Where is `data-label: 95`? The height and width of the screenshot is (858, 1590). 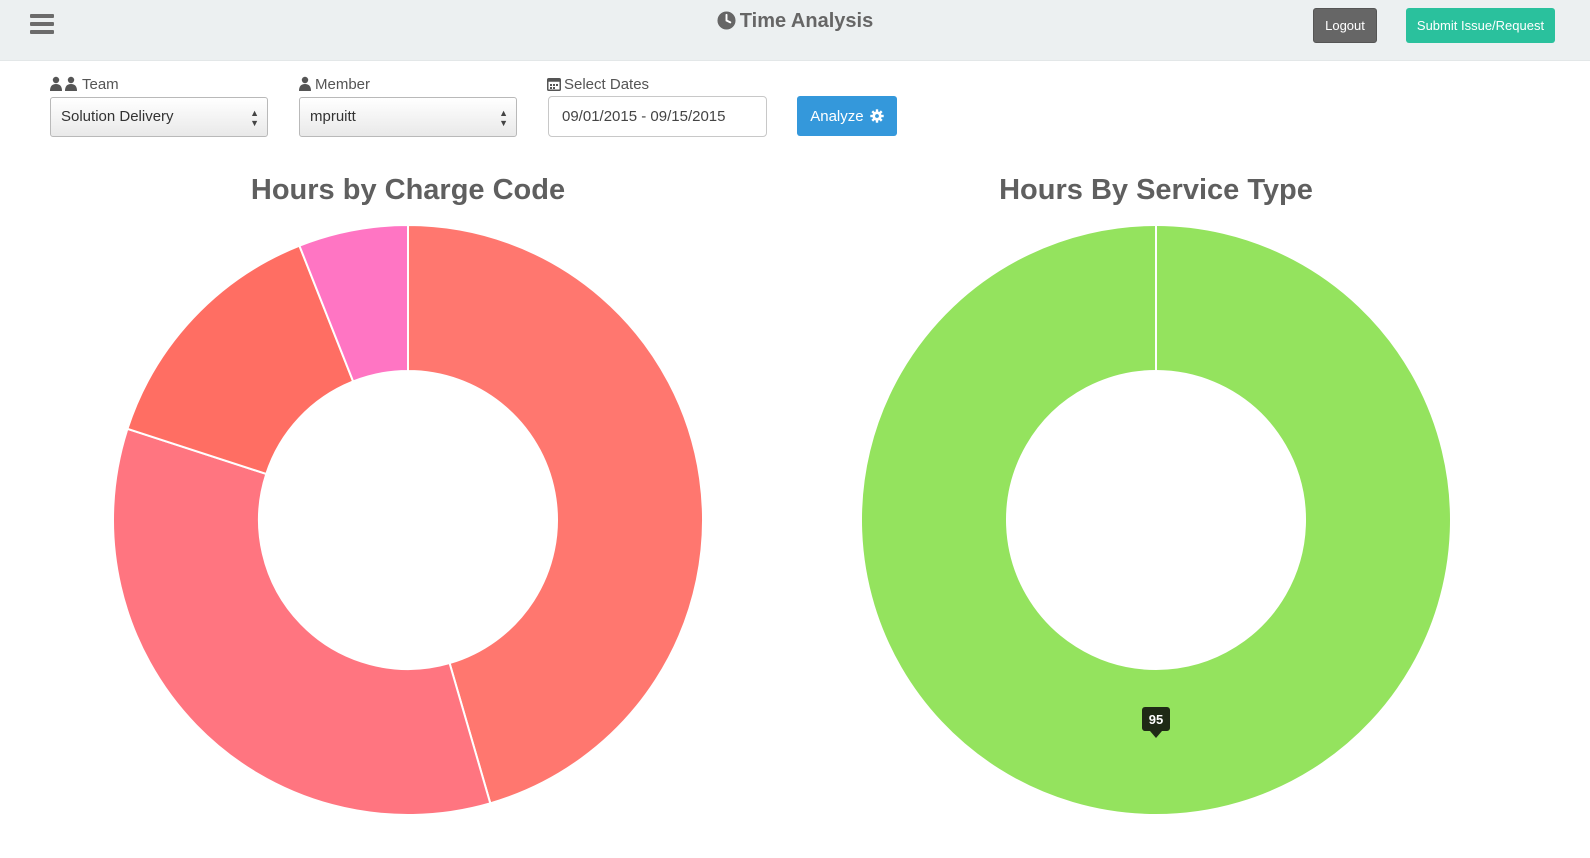 data-label: 95 is located at coordinates (1156, 719).